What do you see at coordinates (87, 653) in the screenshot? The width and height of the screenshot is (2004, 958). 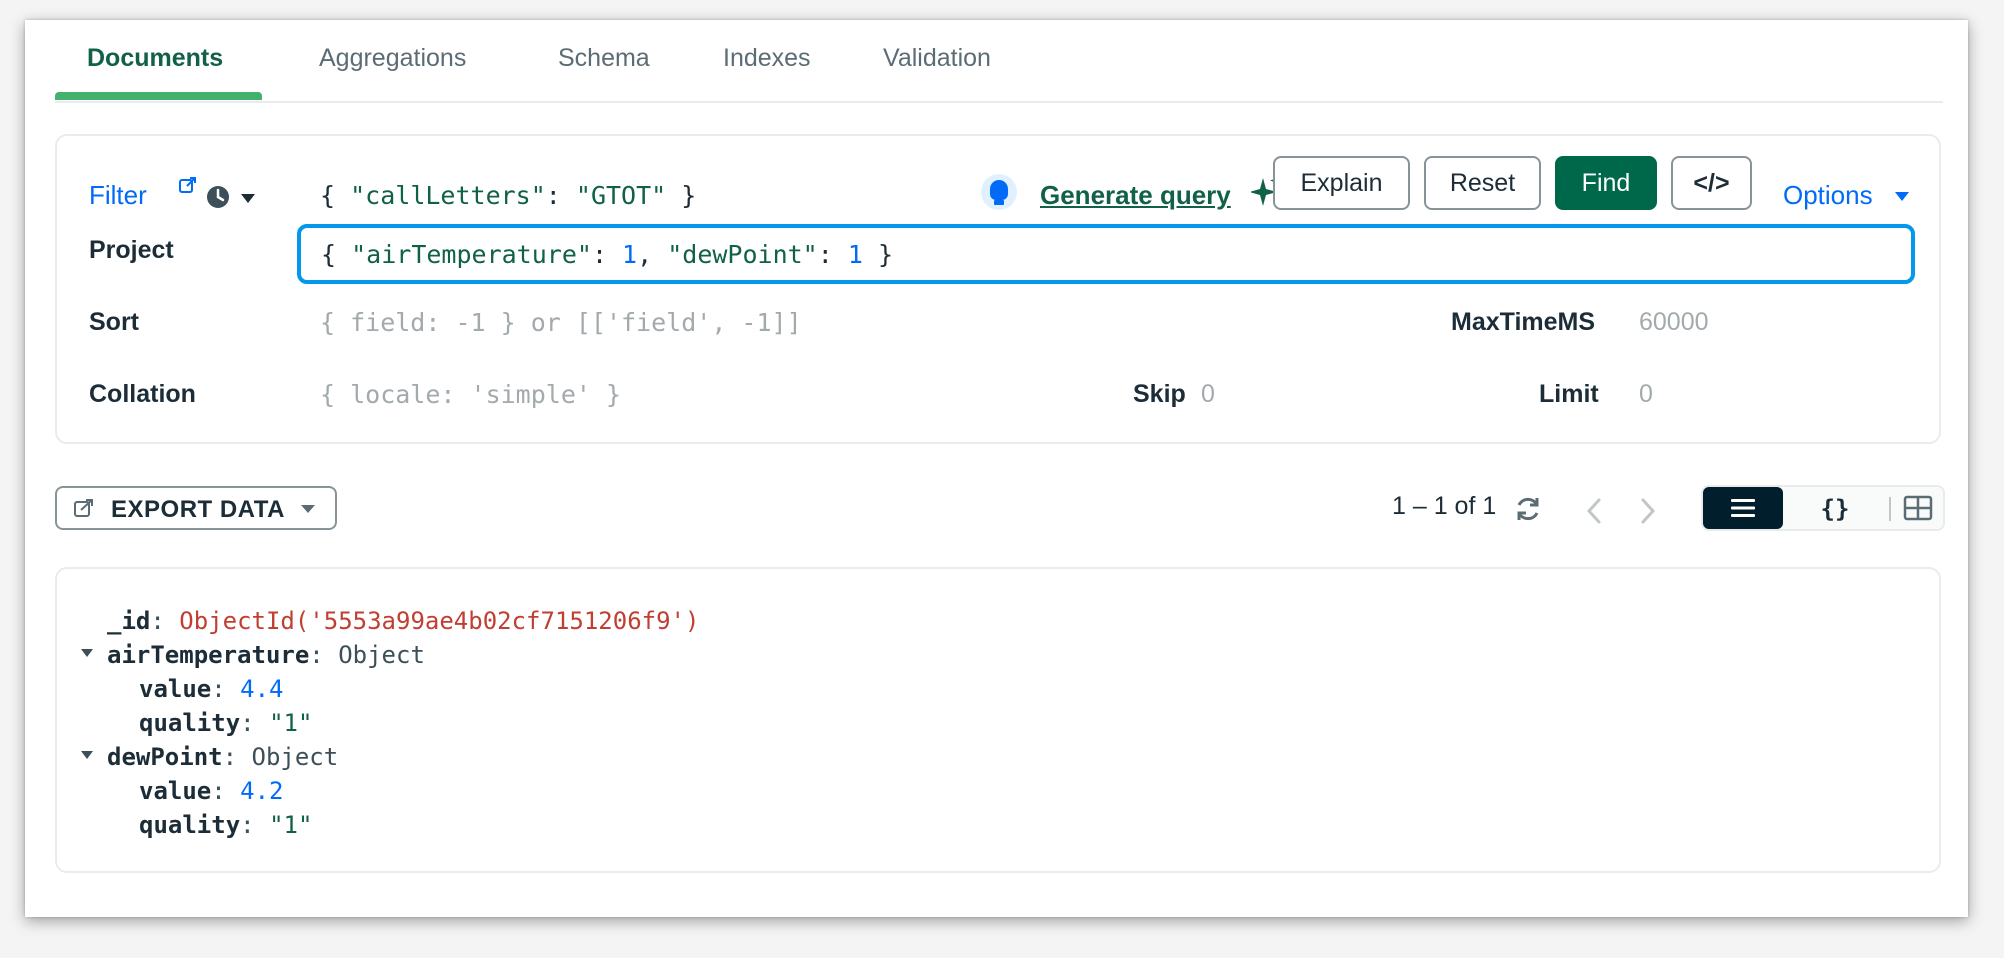 I see `expand-air-temperature-toggle` at bounding box center [87, 653].